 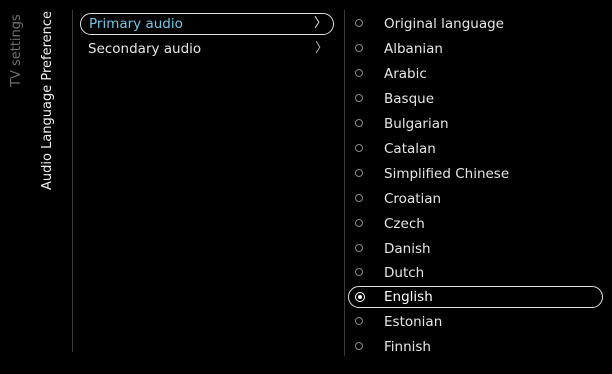 What do you see at coordinates (207, 49) in the screenshot?
I see `menu-item-secondary-audio: Secondary audio 〉` at bounding box center [207, 49].